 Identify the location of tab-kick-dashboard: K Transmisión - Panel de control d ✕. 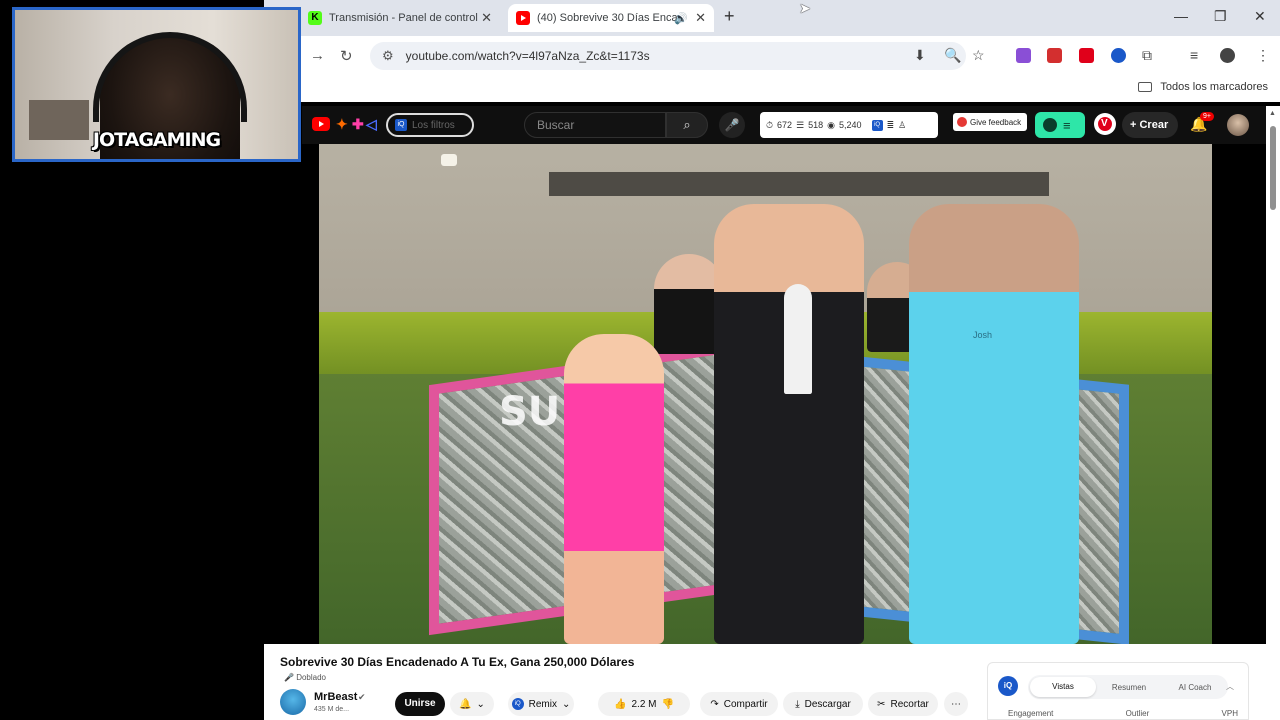
(400, 18).